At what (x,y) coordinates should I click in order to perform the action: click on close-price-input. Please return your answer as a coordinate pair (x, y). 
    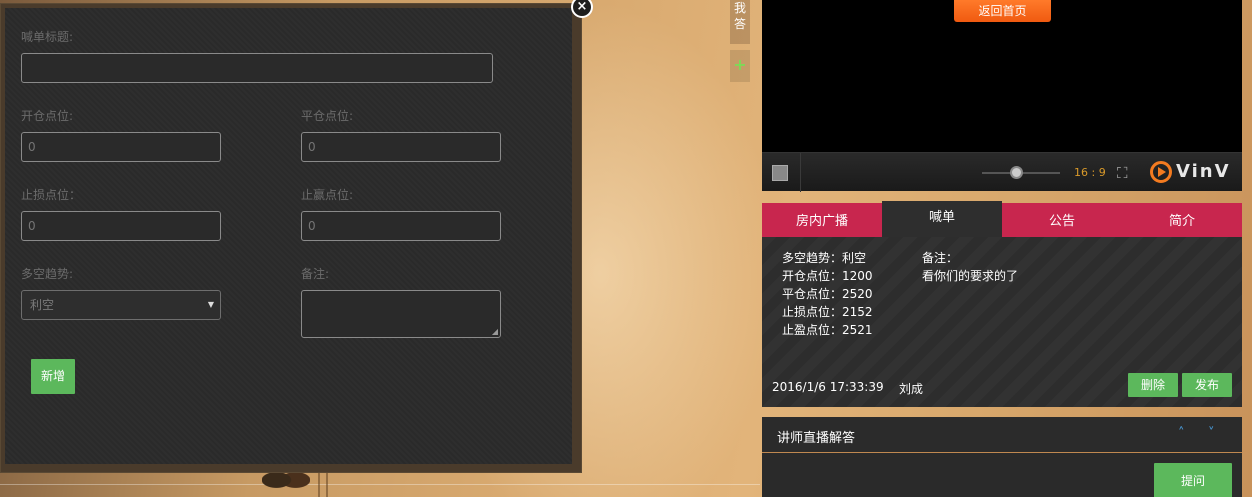
    Looking at the image, I should click on (401, 147).